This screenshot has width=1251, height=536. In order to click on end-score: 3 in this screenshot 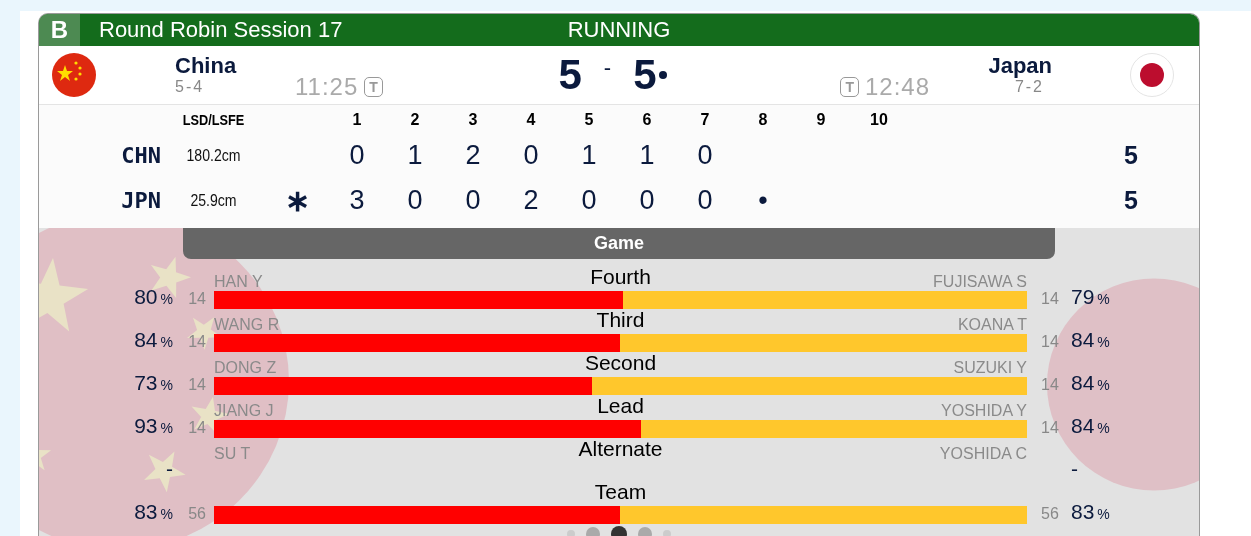, I will do `click(357, 200)`.